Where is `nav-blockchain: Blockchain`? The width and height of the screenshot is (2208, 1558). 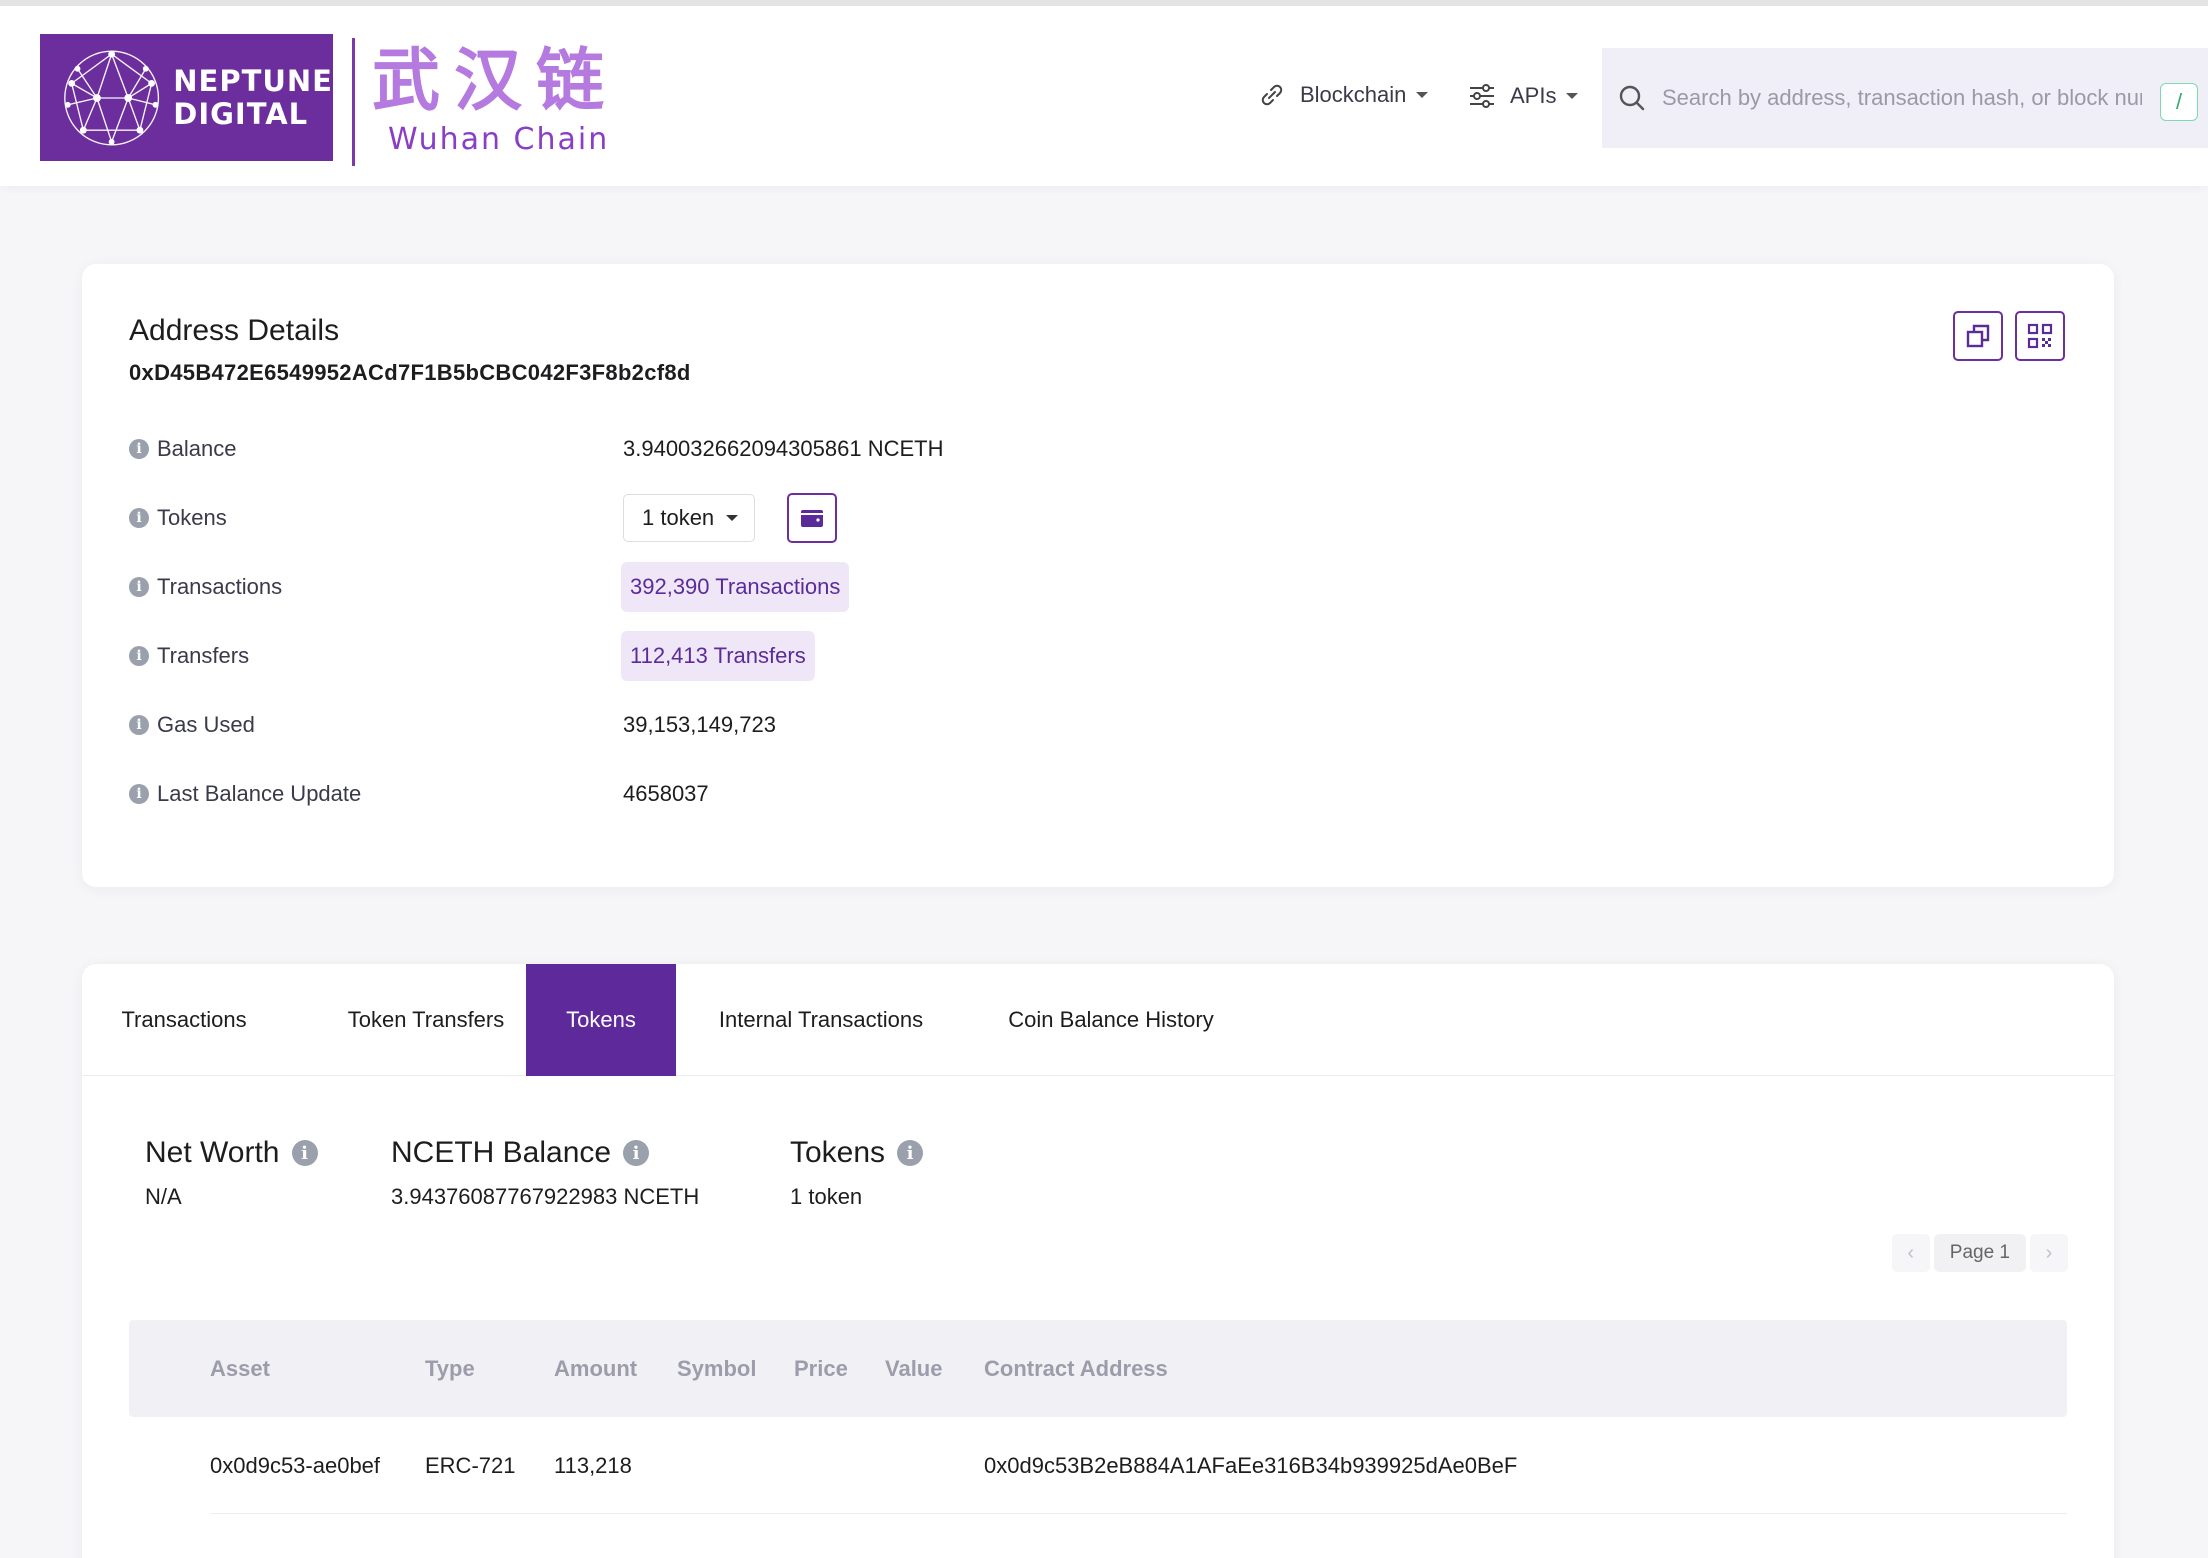
nav-blockchain: Blockchain is located at coordinates (1343, 95).